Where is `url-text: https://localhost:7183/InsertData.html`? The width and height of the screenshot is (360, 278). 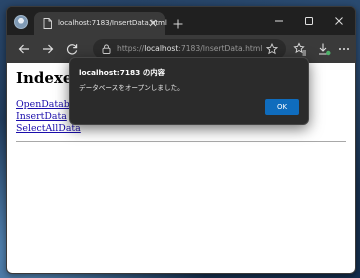
url-text: https://localhost:7183/InsertData.html is located at coordinates (189, 48).